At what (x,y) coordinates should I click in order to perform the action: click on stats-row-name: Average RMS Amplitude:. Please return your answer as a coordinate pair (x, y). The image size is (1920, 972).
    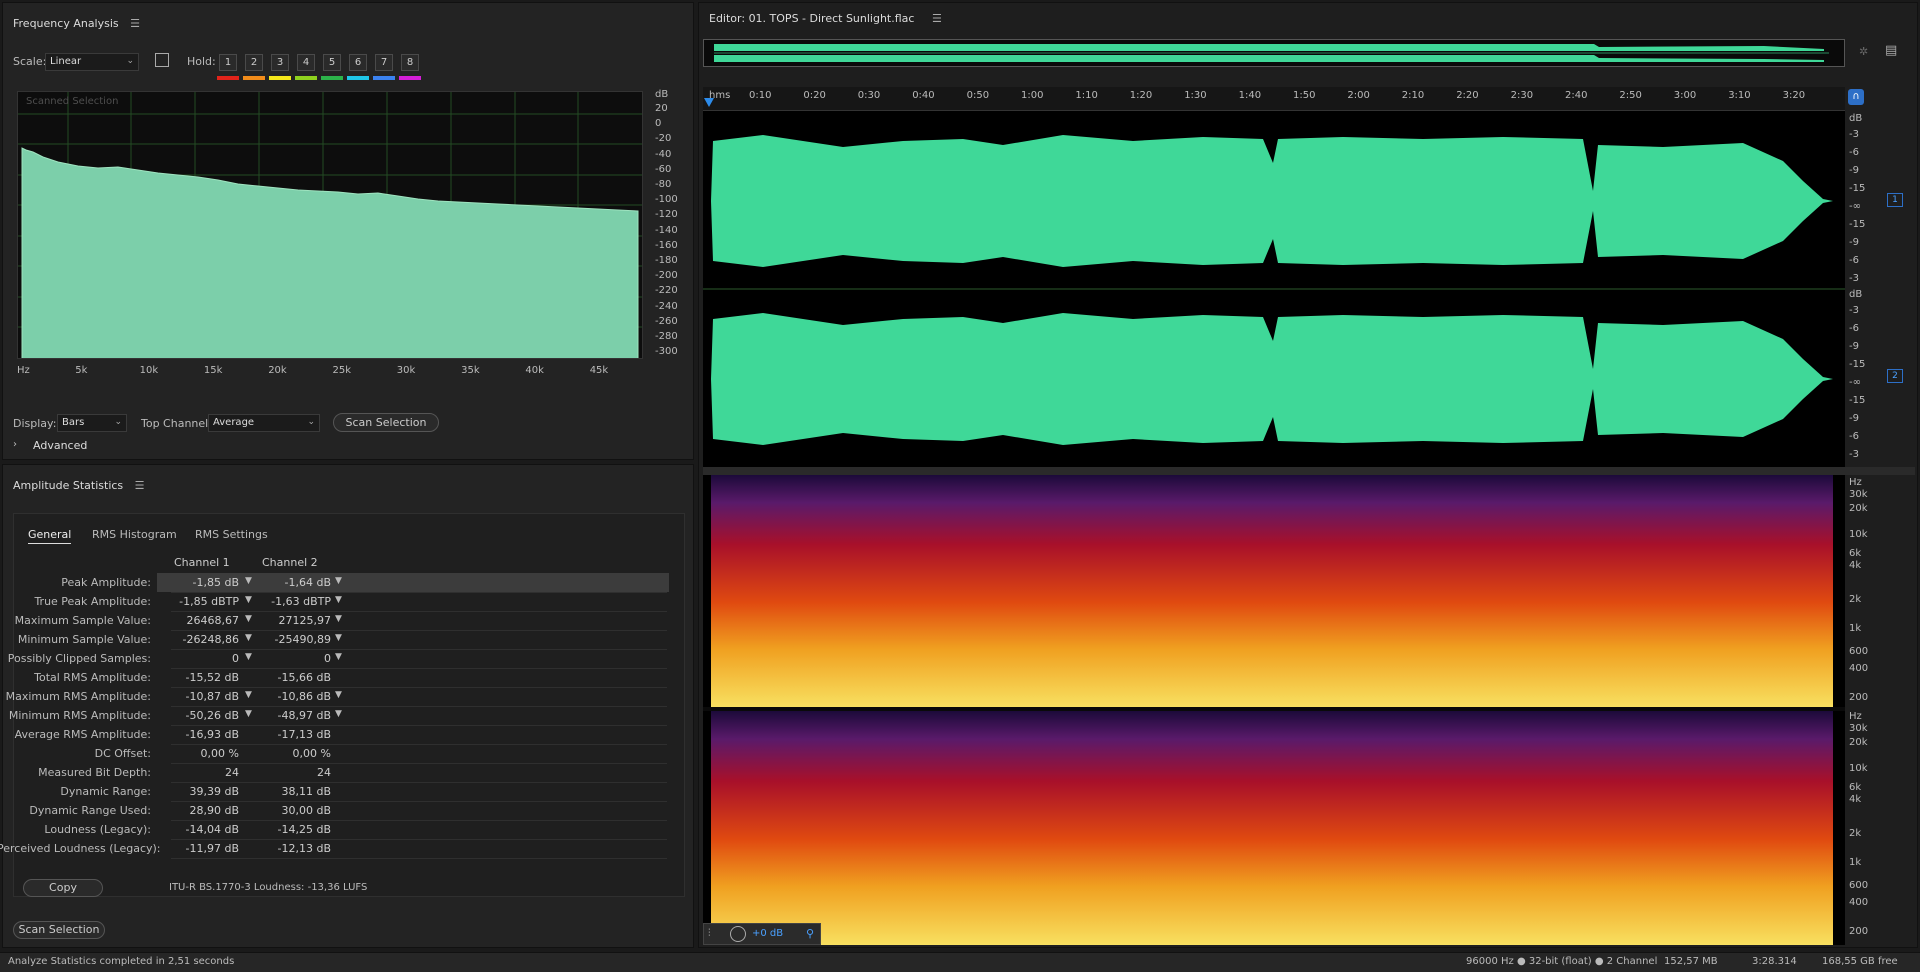
    Looking at the image, I should click on (82, 734).